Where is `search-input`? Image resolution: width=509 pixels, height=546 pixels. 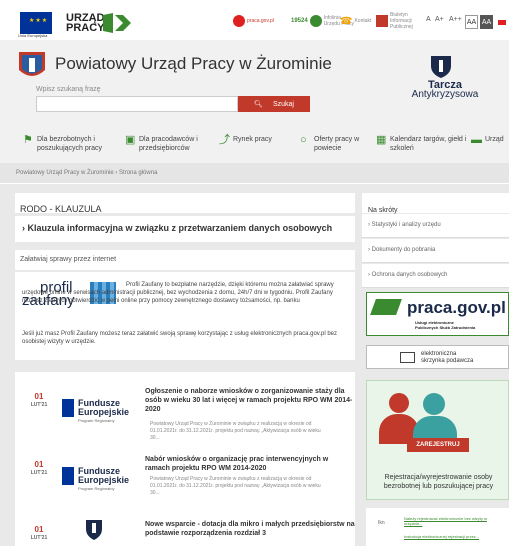 search-input is located at coordinates (137, 104).